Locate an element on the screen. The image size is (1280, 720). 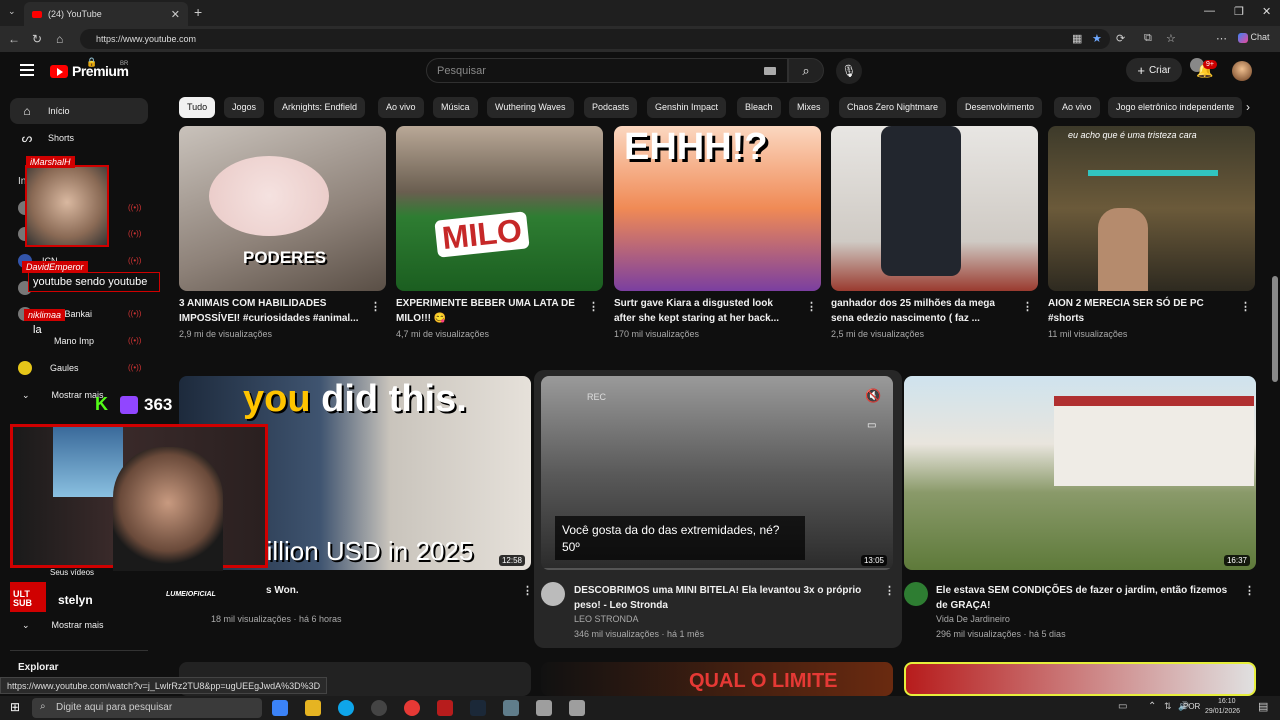
obs-icon is located at coordinates (379, 708).